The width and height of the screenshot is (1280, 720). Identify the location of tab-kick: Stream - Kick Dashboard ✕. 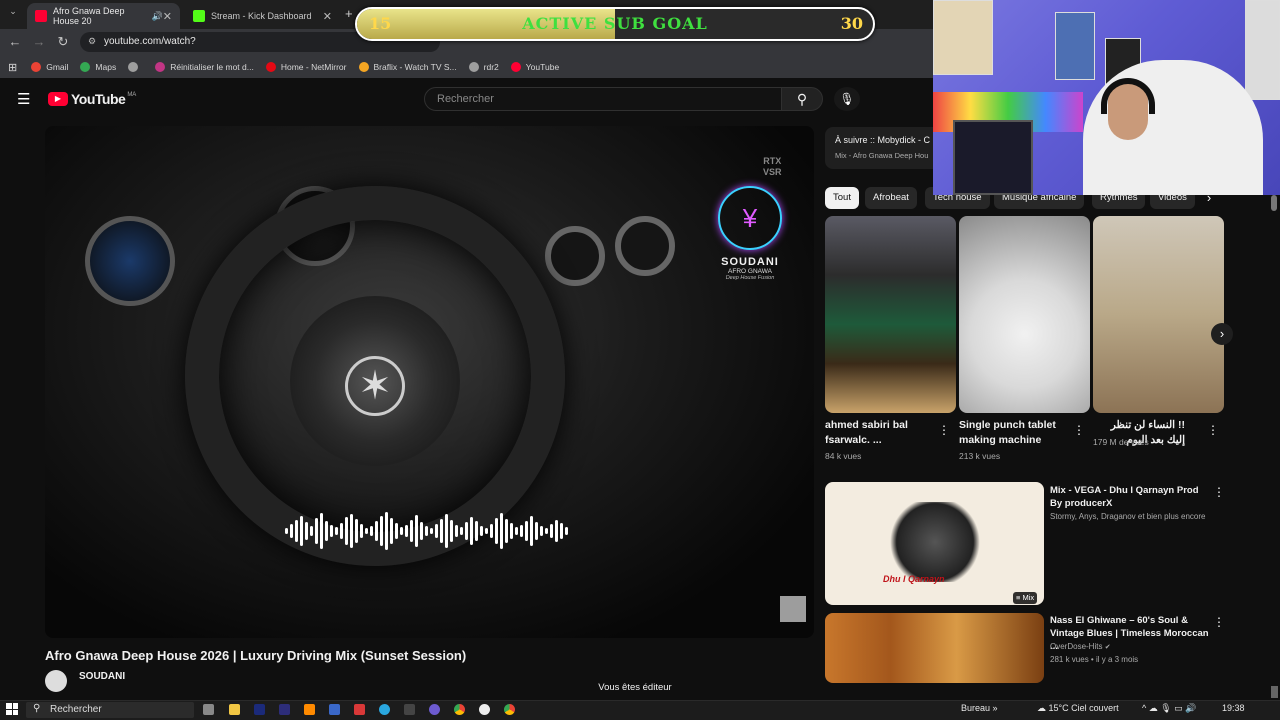
(262, 16).